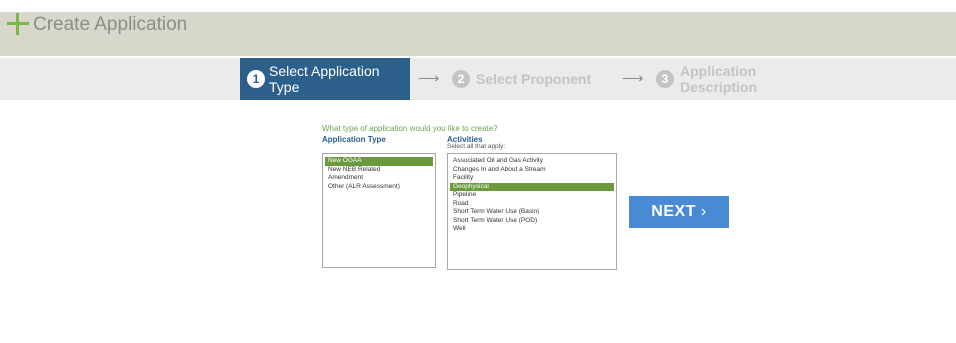 This screenshot has height=343, width=956. I want to click on application-type-option: Amendment, so click(379, 178).